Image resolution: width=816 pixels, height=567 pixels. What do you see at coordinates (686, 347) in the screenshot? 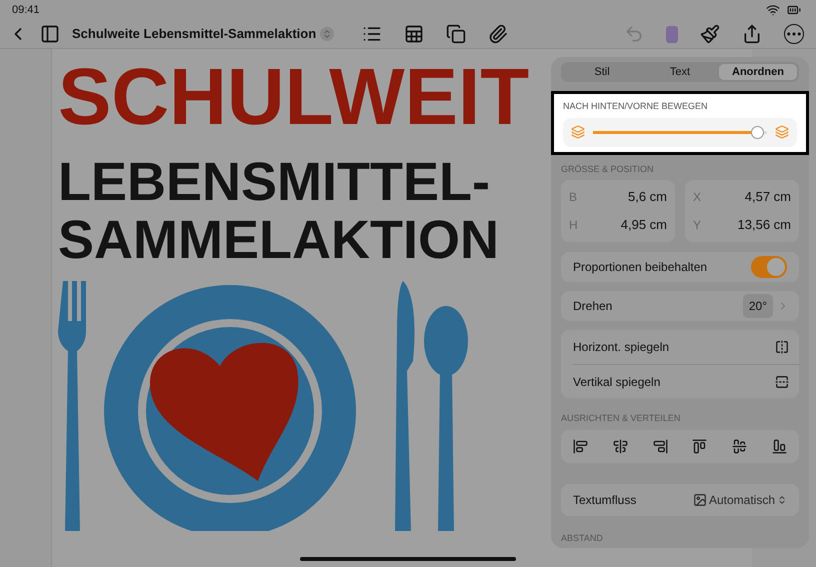
I see `flip-button: Horizont. spiegeln` at bounding box center [686, 347].